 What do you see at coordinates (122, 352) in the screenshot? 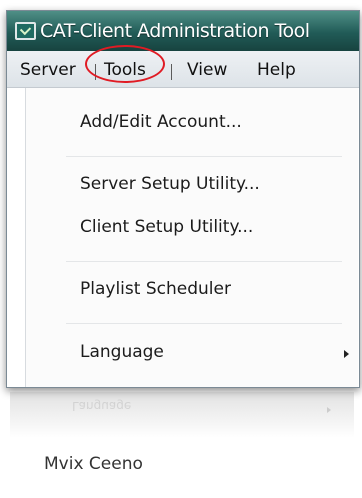
I see `menu-item-language: Language` at bounding box center [122, 352].